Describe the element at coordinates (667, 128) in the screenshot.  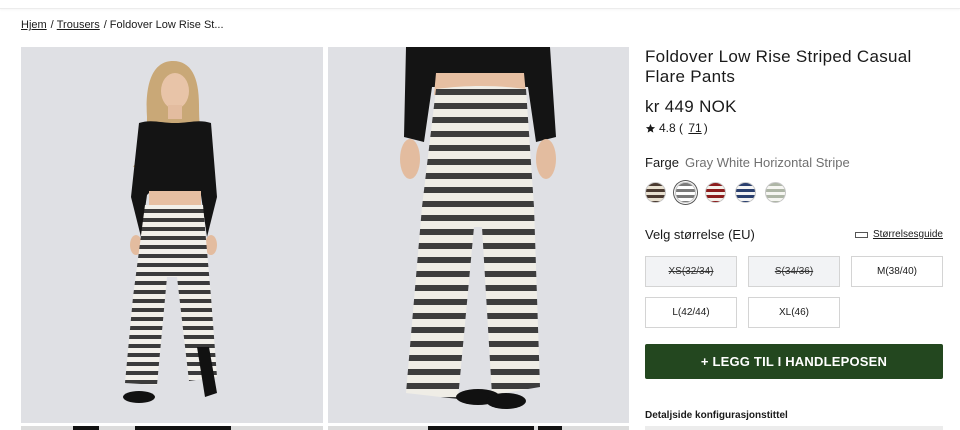
I see `rating-value: 4.8` at that location.